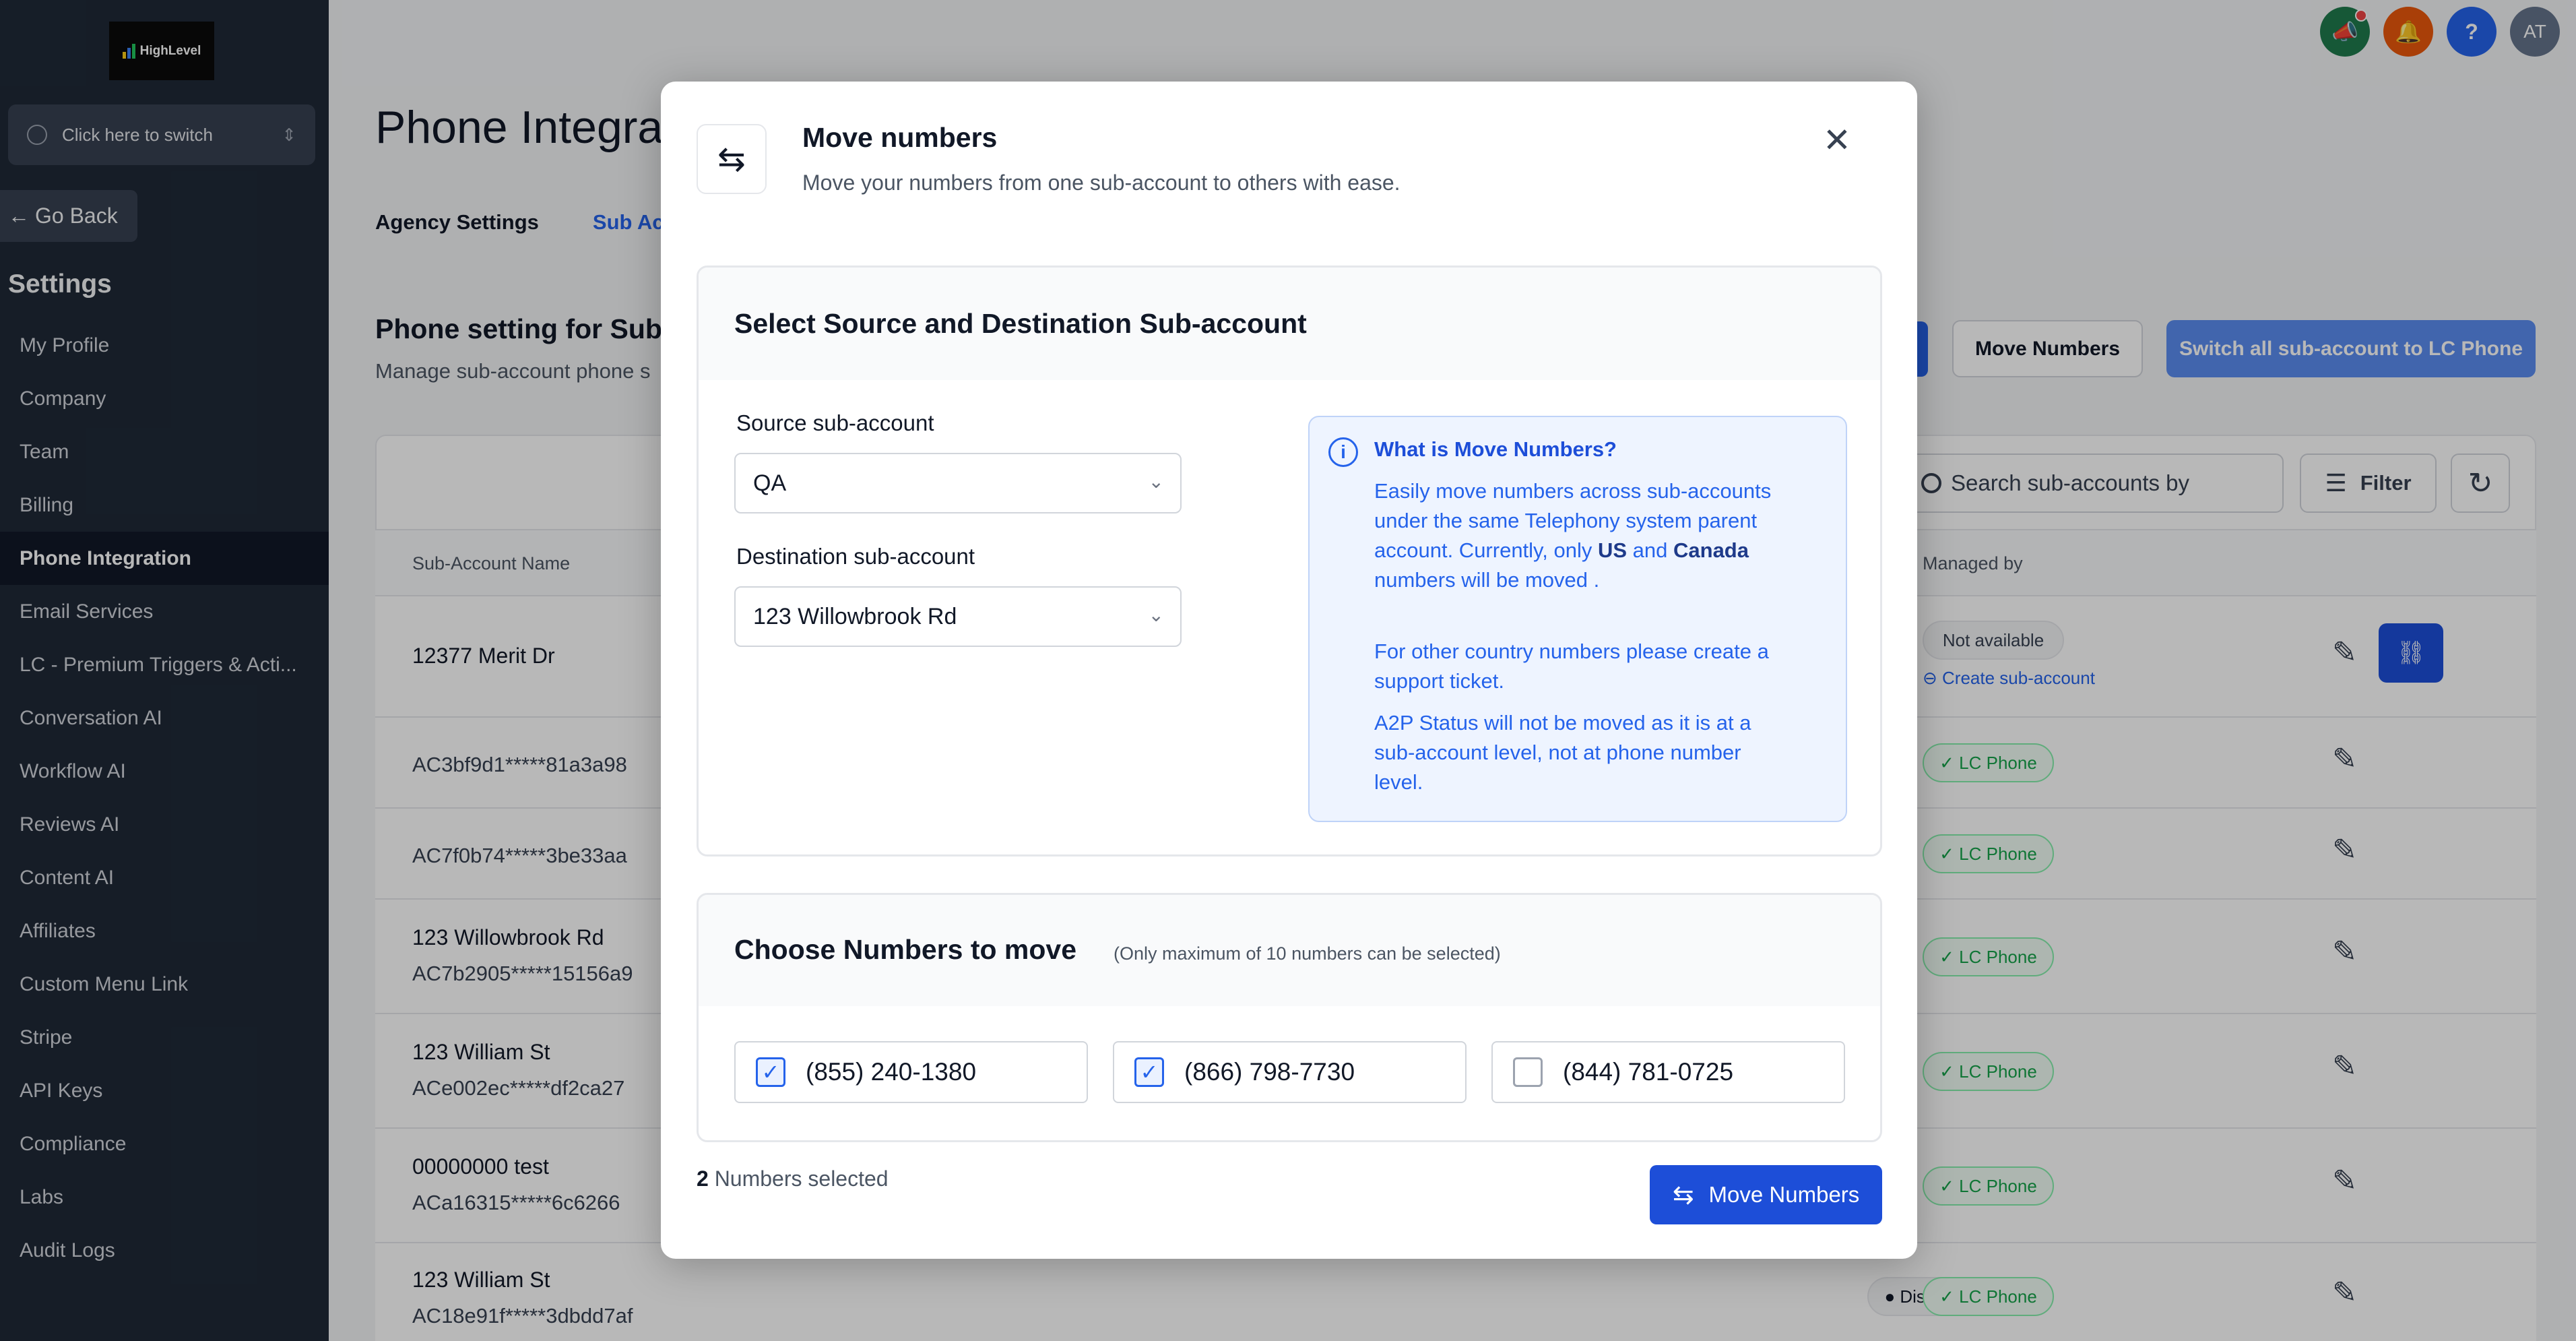 The height and width of the screenshot is (1341, 2576). What do you see at coordinates (1343, 452) in the screenshot?
I see `info-icon: i` at bounding box center [1343, 452].